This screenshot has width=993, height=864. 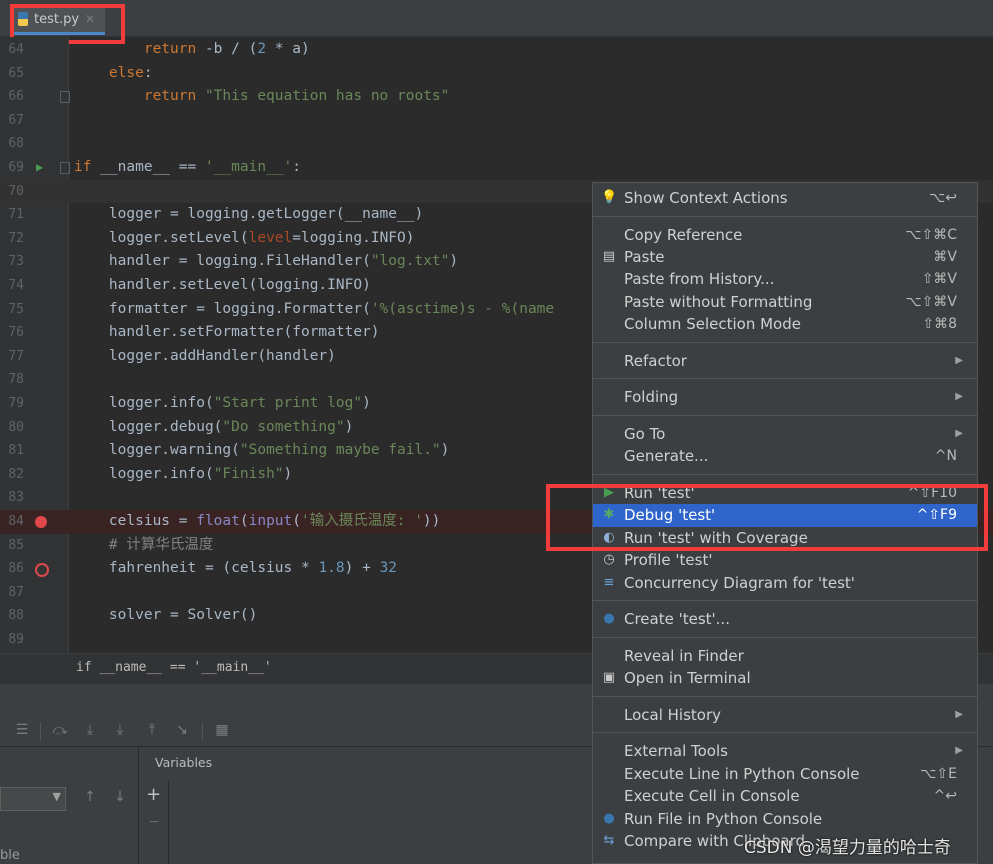 I want to click on menu-item-open-in-terminal: ▣ Open in Terminal, so click(x=785, y=678).